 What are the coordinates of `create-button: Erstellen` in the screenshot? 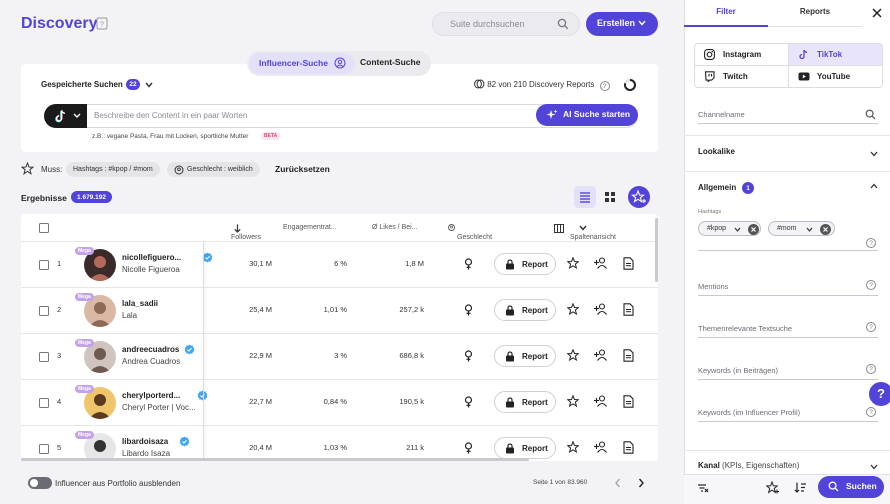 It's located at (622, 24).